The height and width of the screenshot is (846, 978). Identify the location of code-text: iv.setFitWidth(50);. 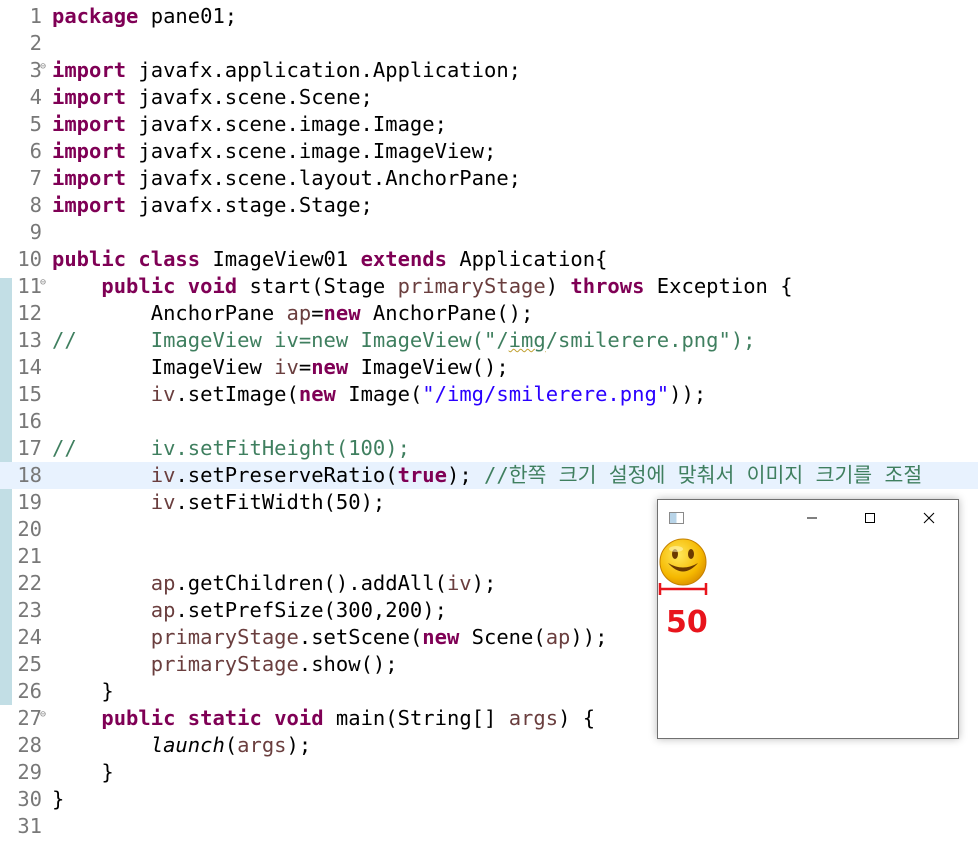
(219, 502).